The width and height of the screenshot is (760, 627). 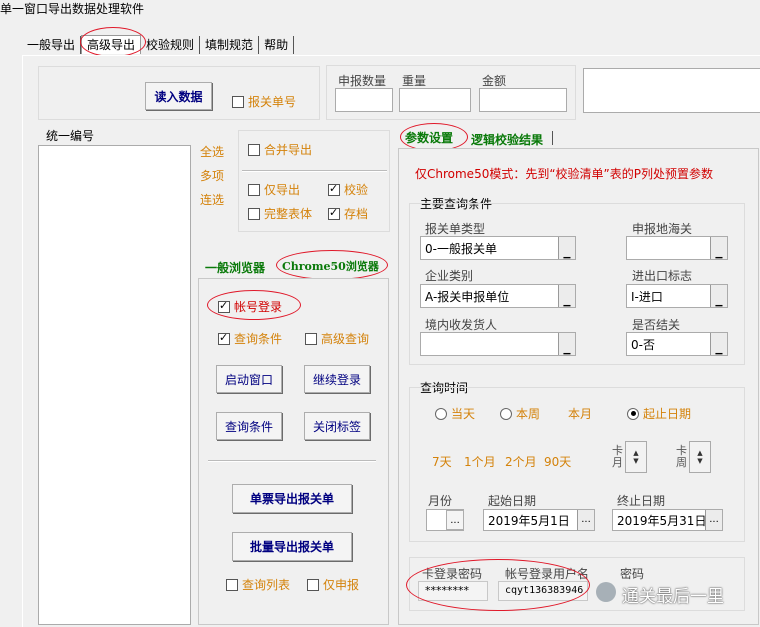 What do you see at coordinates (606, 592) in the screenshot?
I see `wechat-logo-icon` at bounding box center [606, 592].